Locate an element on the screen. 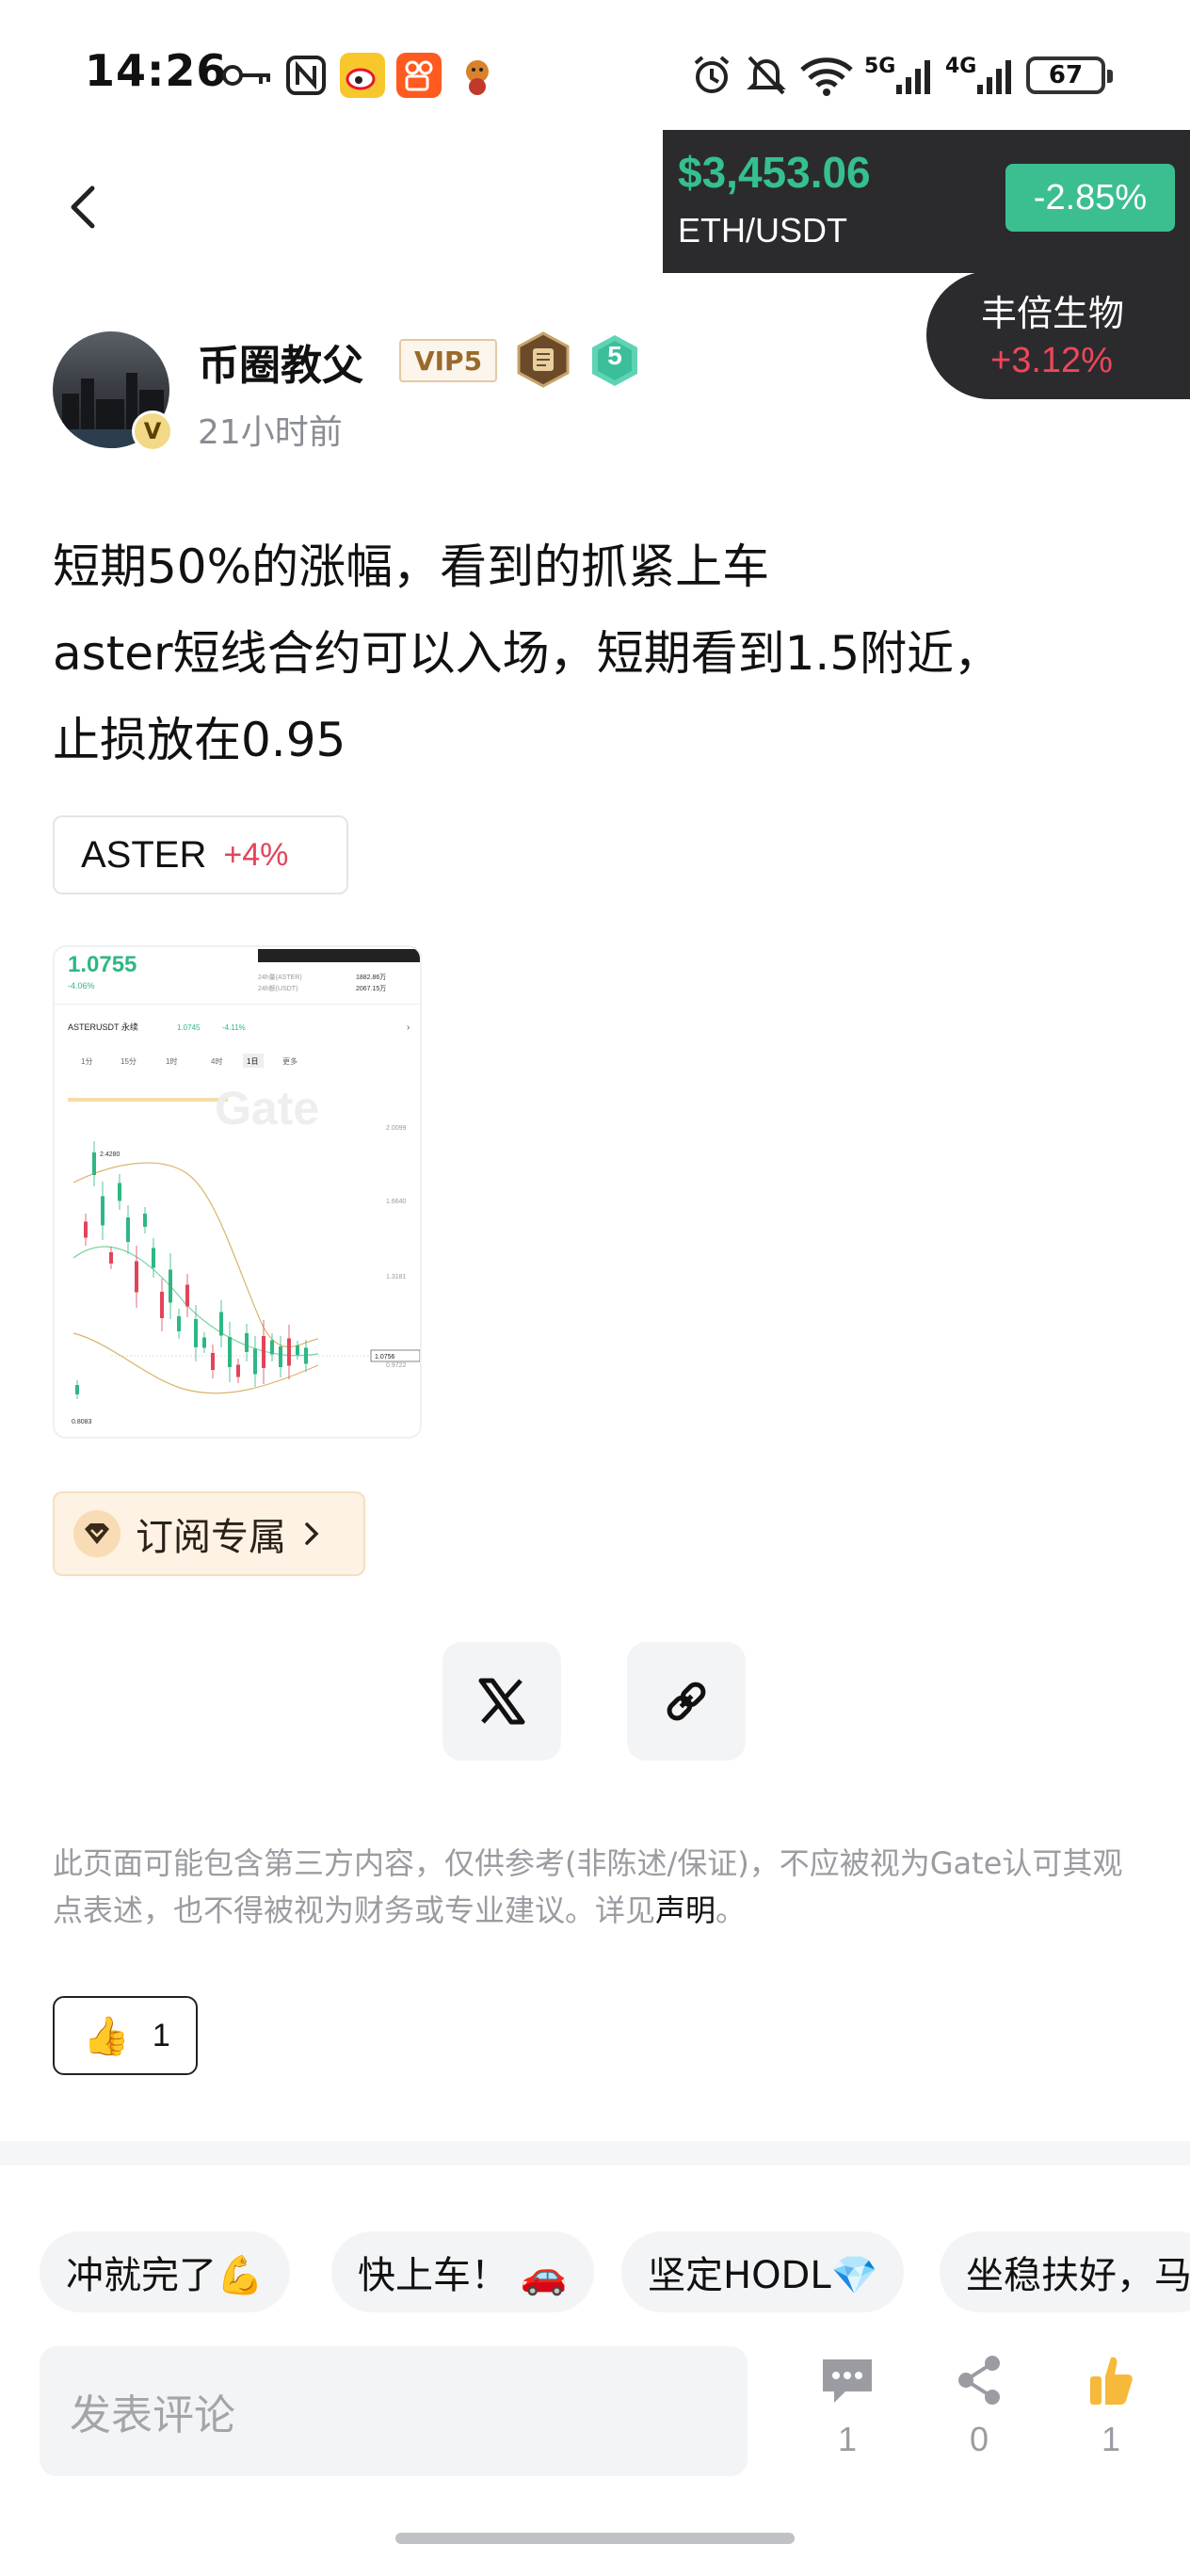 This screenshot has height=2576, width=1190. back-button is located at coordinates (84, 207).